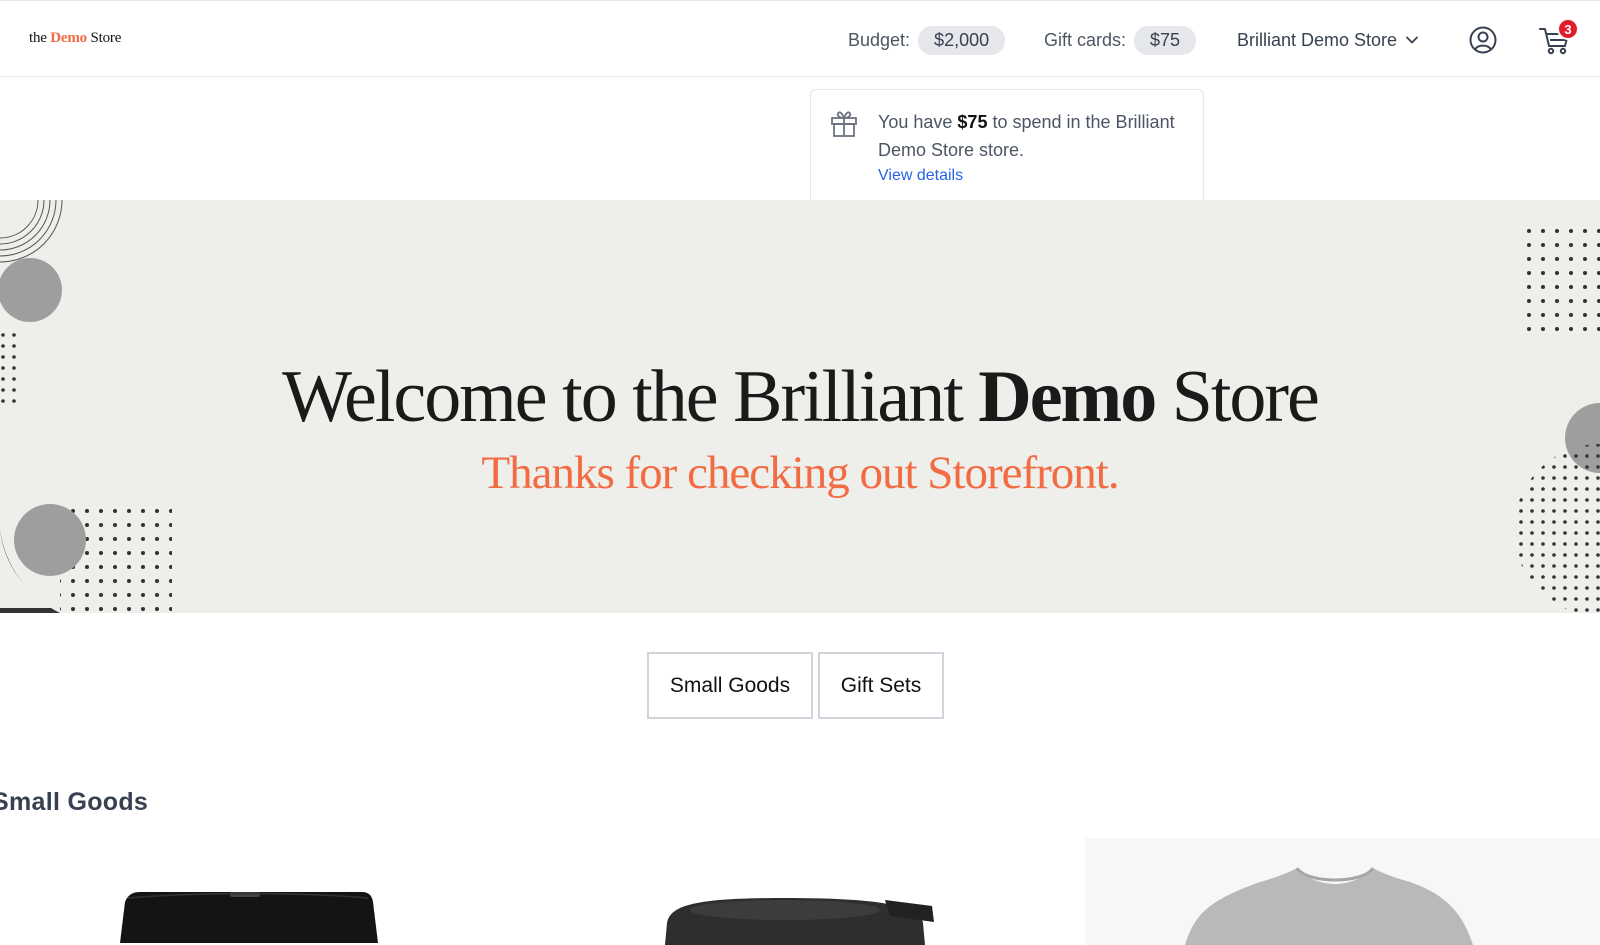  What do you see at coordinates (1067, 397) in the screenshot?
I see `hero-title-bold: Demo` at bounding box center [1067, 397].